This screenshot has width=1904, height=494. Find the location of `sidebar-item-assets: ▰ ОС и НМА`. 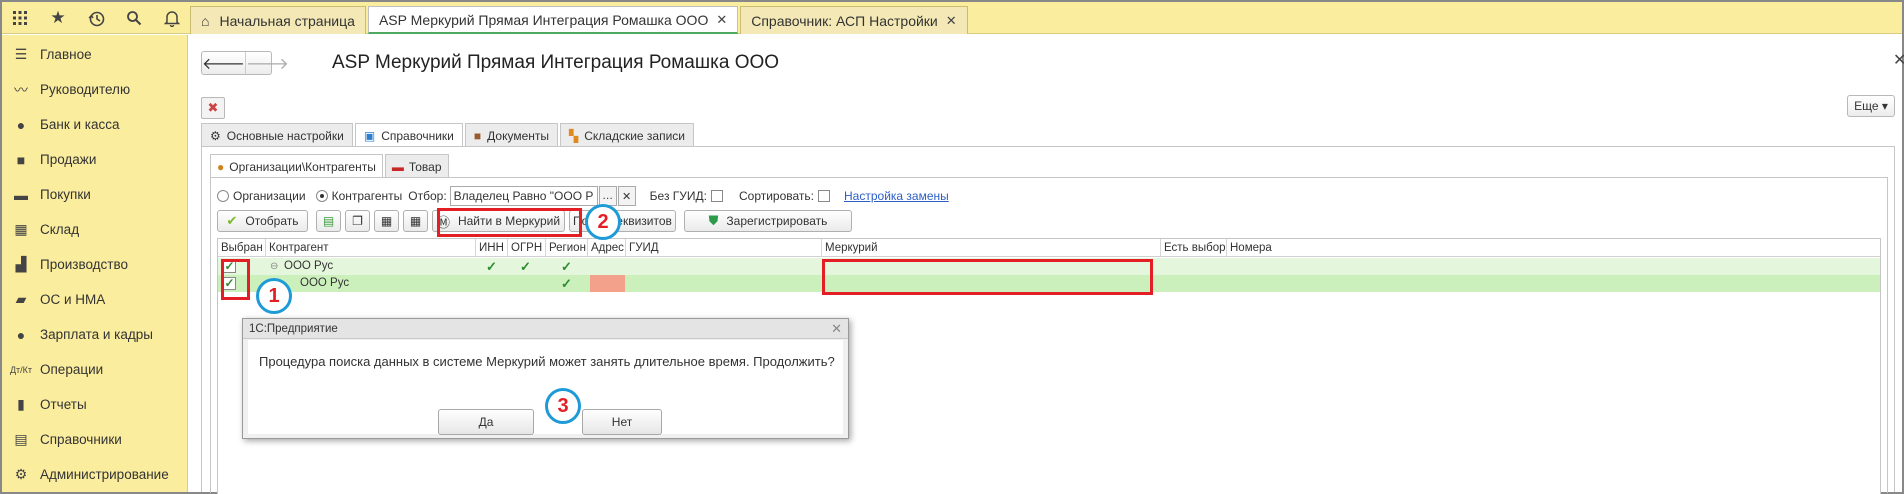

sidebar-item-assets: ▰ ОС и НМА is located at coordinates (95, 299).